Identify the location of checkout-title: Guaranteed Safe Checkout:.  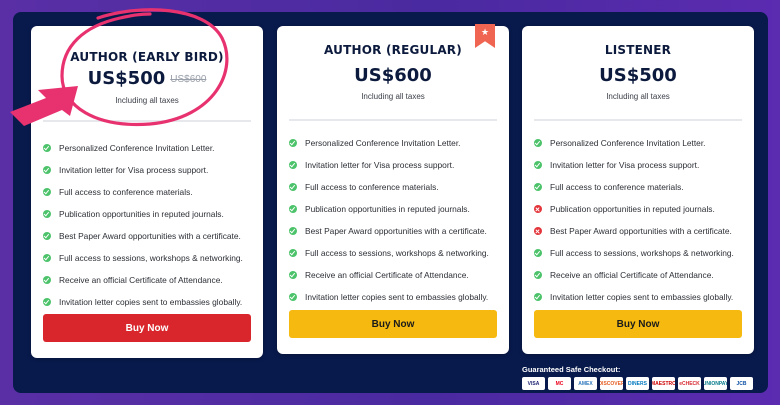
(571, 369).